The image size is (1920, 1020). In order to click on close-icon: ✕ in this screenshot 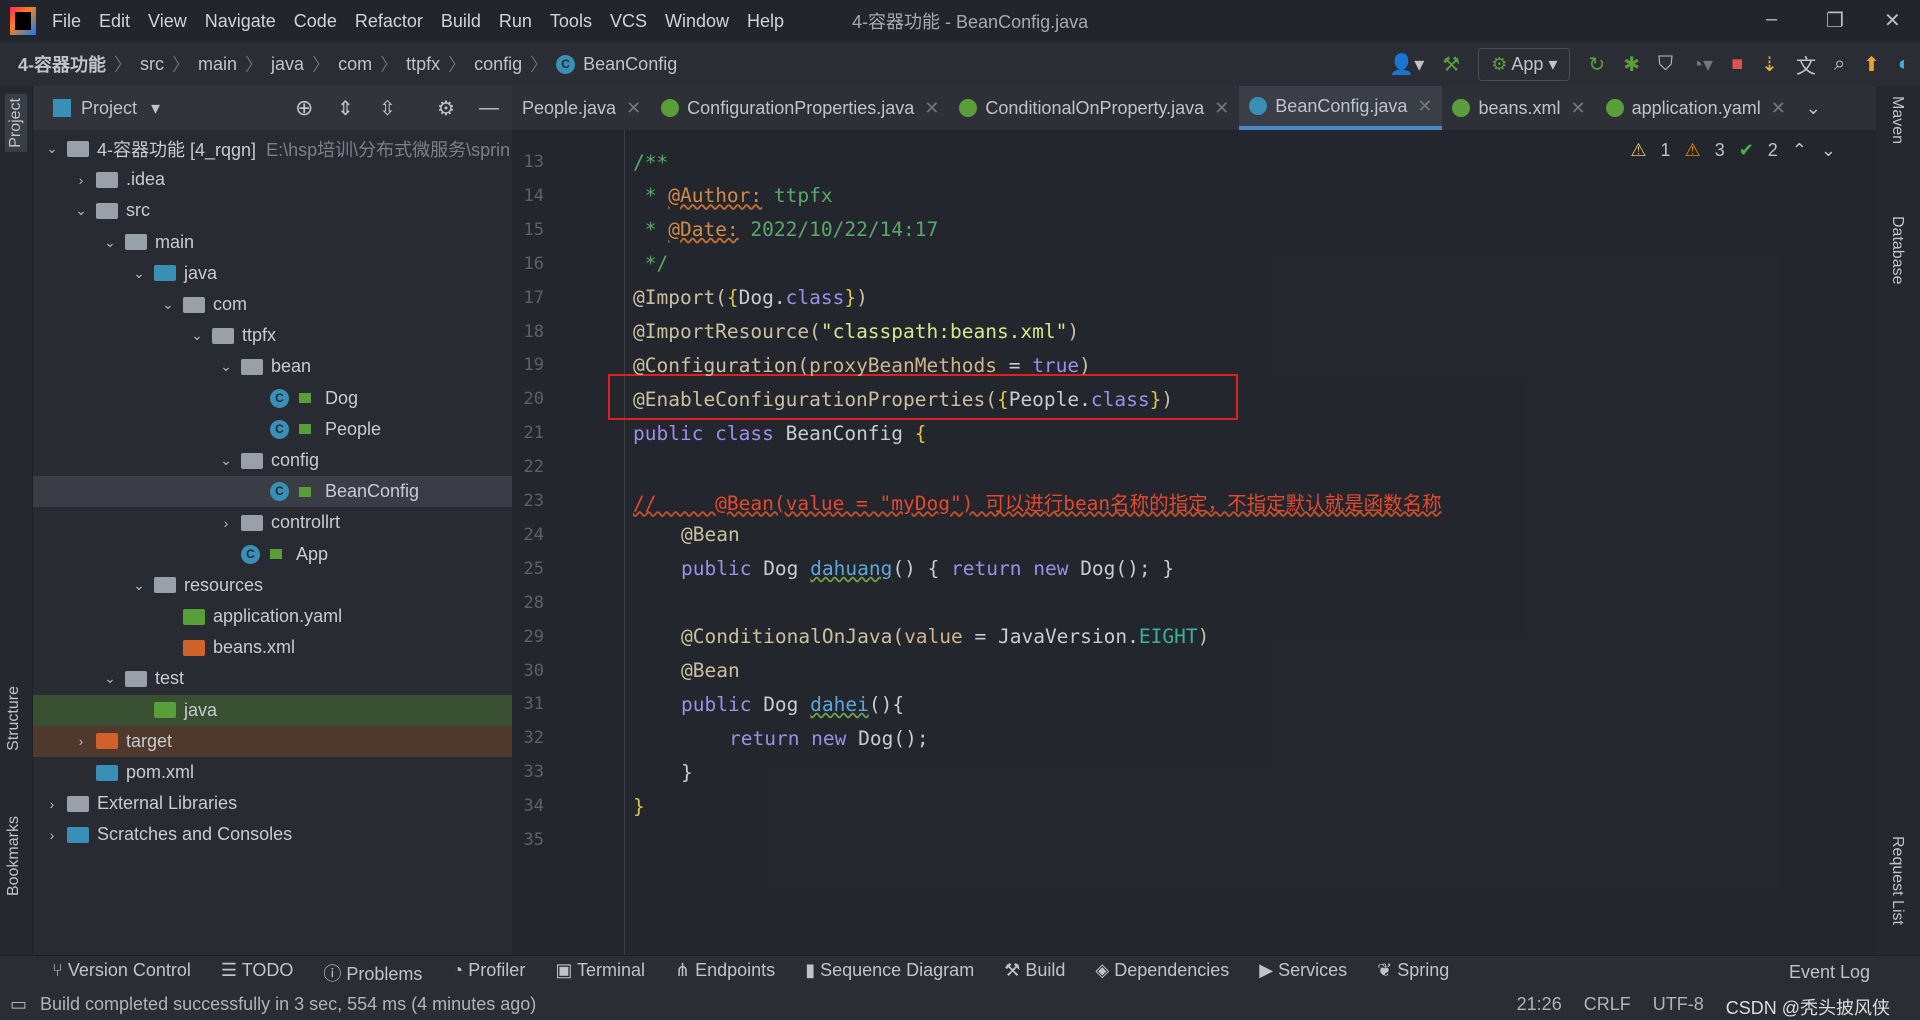, I will do `click(1892, 20)`.